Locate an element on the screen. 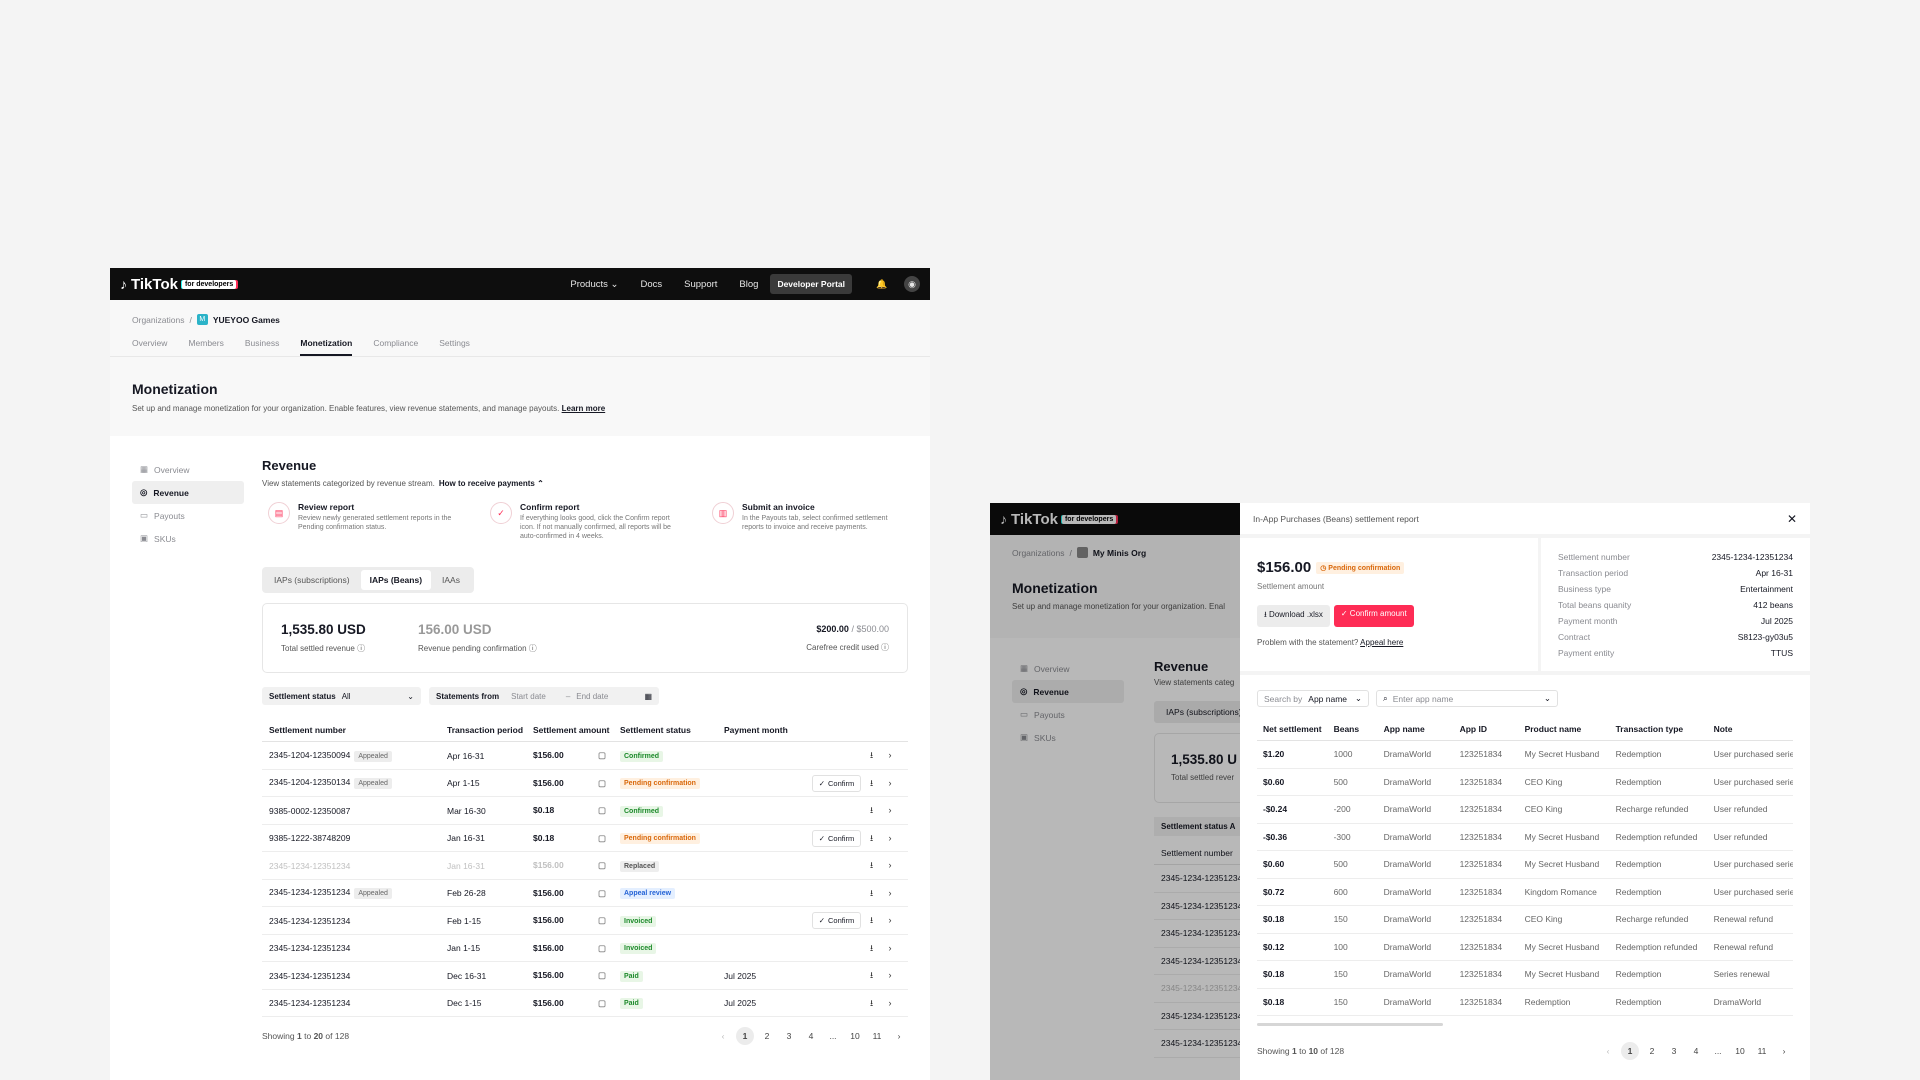 This screenshot has width=1920, height=1080. how-to-receive-toggle: How to receive payments ⌃ is located at coordinates (491, 483).